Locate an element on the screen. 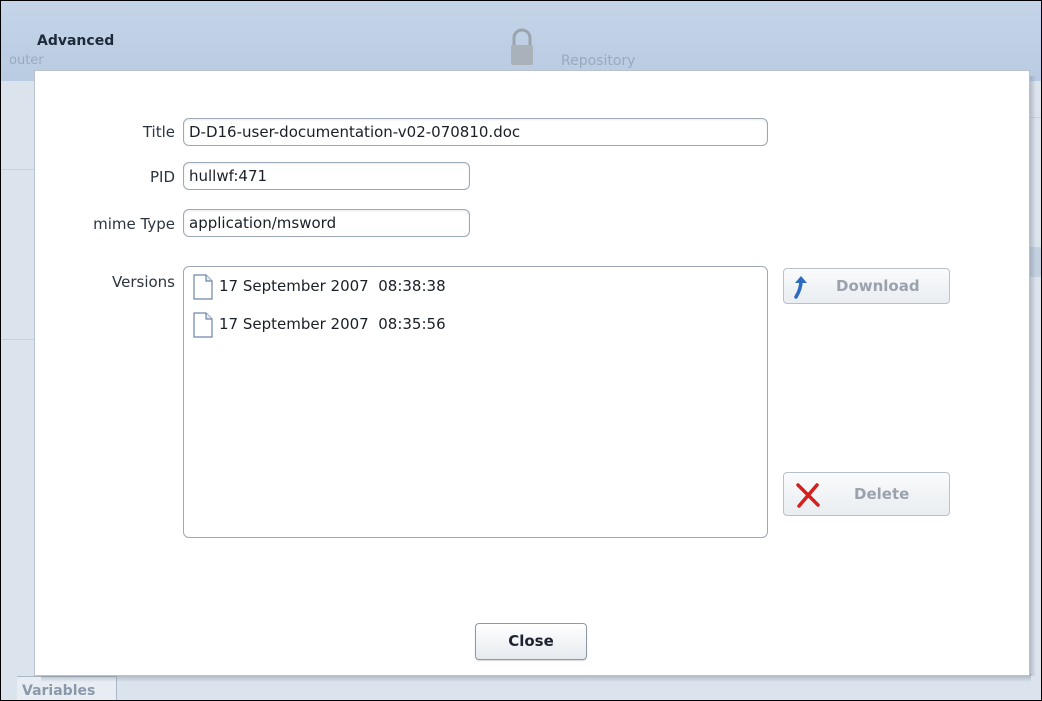 The image size is (1042, 701). background-computer-tab: outer is located at coordinates (26, 60).